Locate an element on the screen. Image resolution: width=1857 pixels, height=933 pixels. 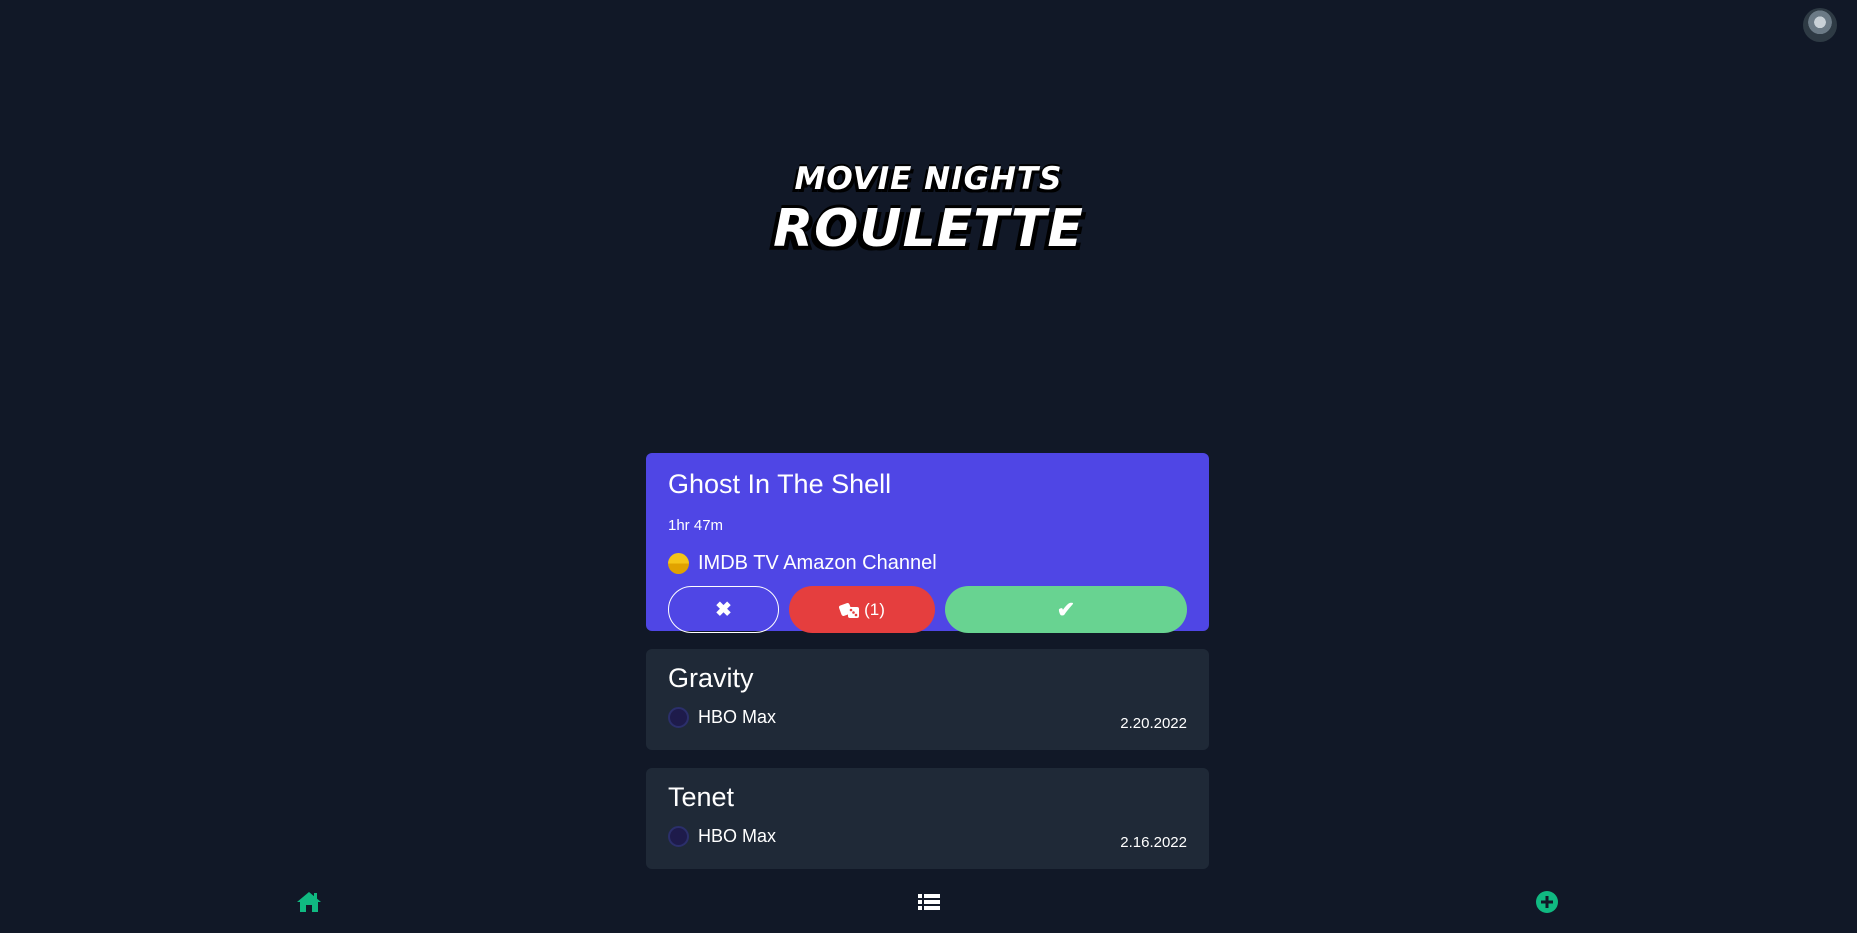
reroll-button: (1) is located at coordinates (862, 609).